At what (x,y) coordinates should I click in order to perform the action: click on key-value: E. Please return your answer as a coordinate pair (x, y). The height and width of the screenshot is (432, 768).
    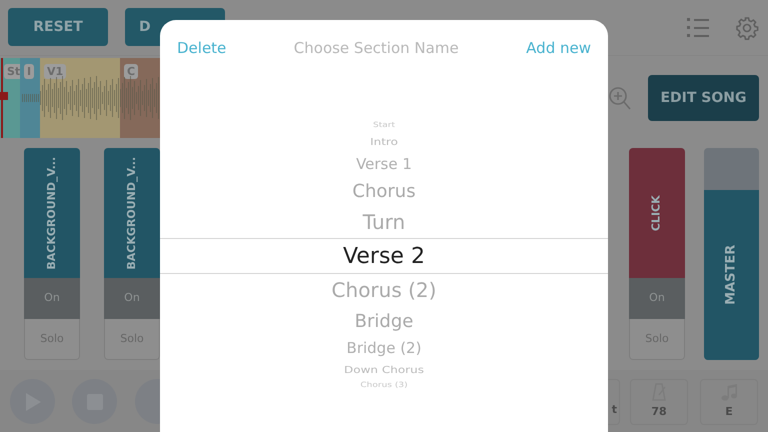
    Looking at the image, I should click on (729, 412).